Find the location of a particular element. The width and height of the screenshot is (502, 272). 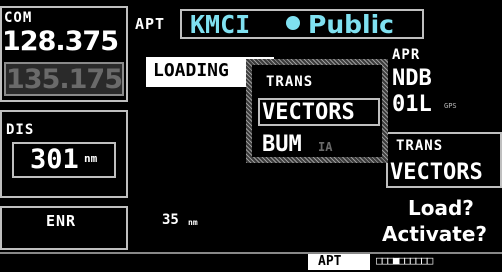

public-airport-icon is located at coordinates (293, 23).